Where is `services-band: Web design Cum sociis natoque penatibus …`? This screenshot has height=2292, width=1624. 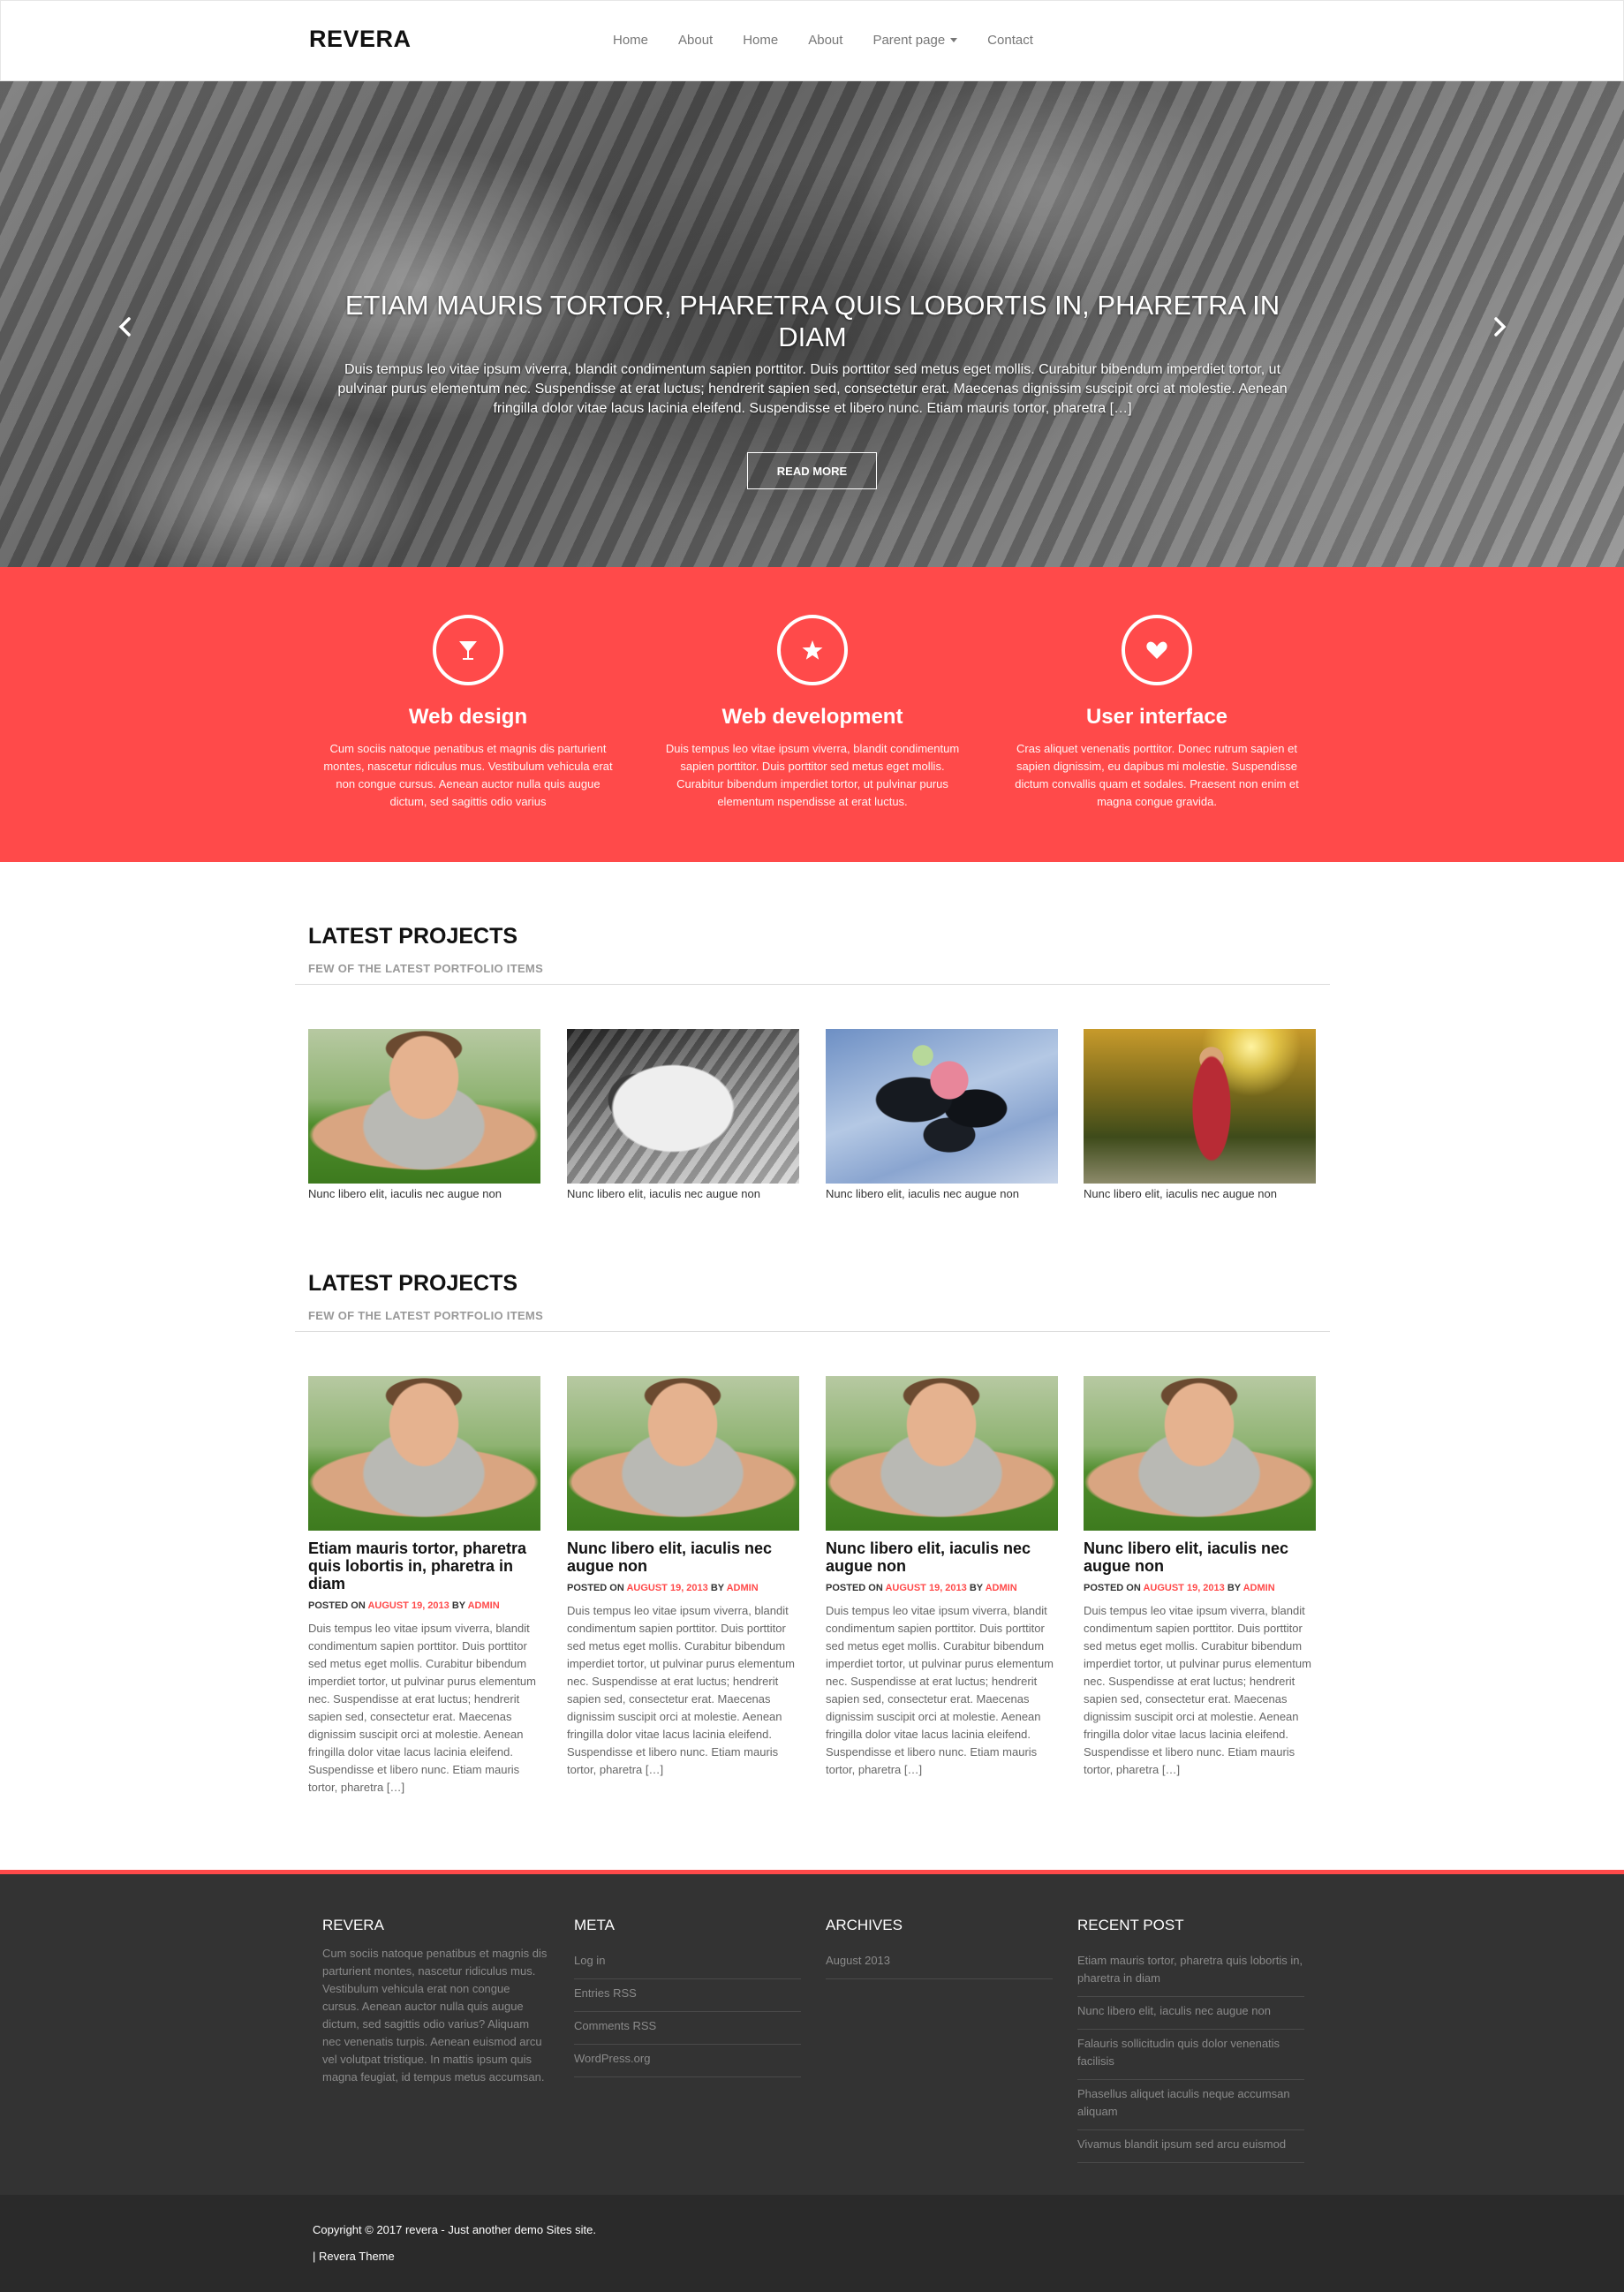
services-band: Web design Cum sociis natoque penatibus … is located at coordinates (812, 714).